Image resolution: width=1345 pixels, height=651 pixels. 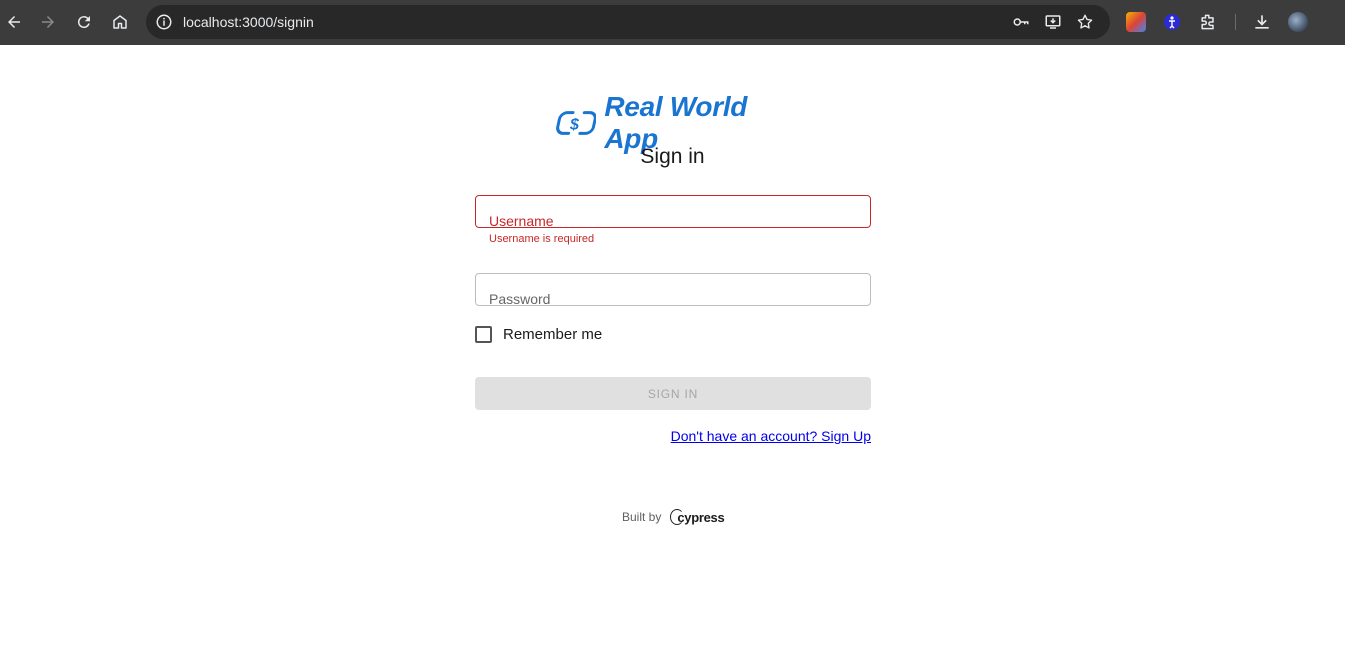 What do you see at coordinates (1208, 22) in the screenshot?
I see `extensions-puzzle-icon` at bounding box center [1208, 22].